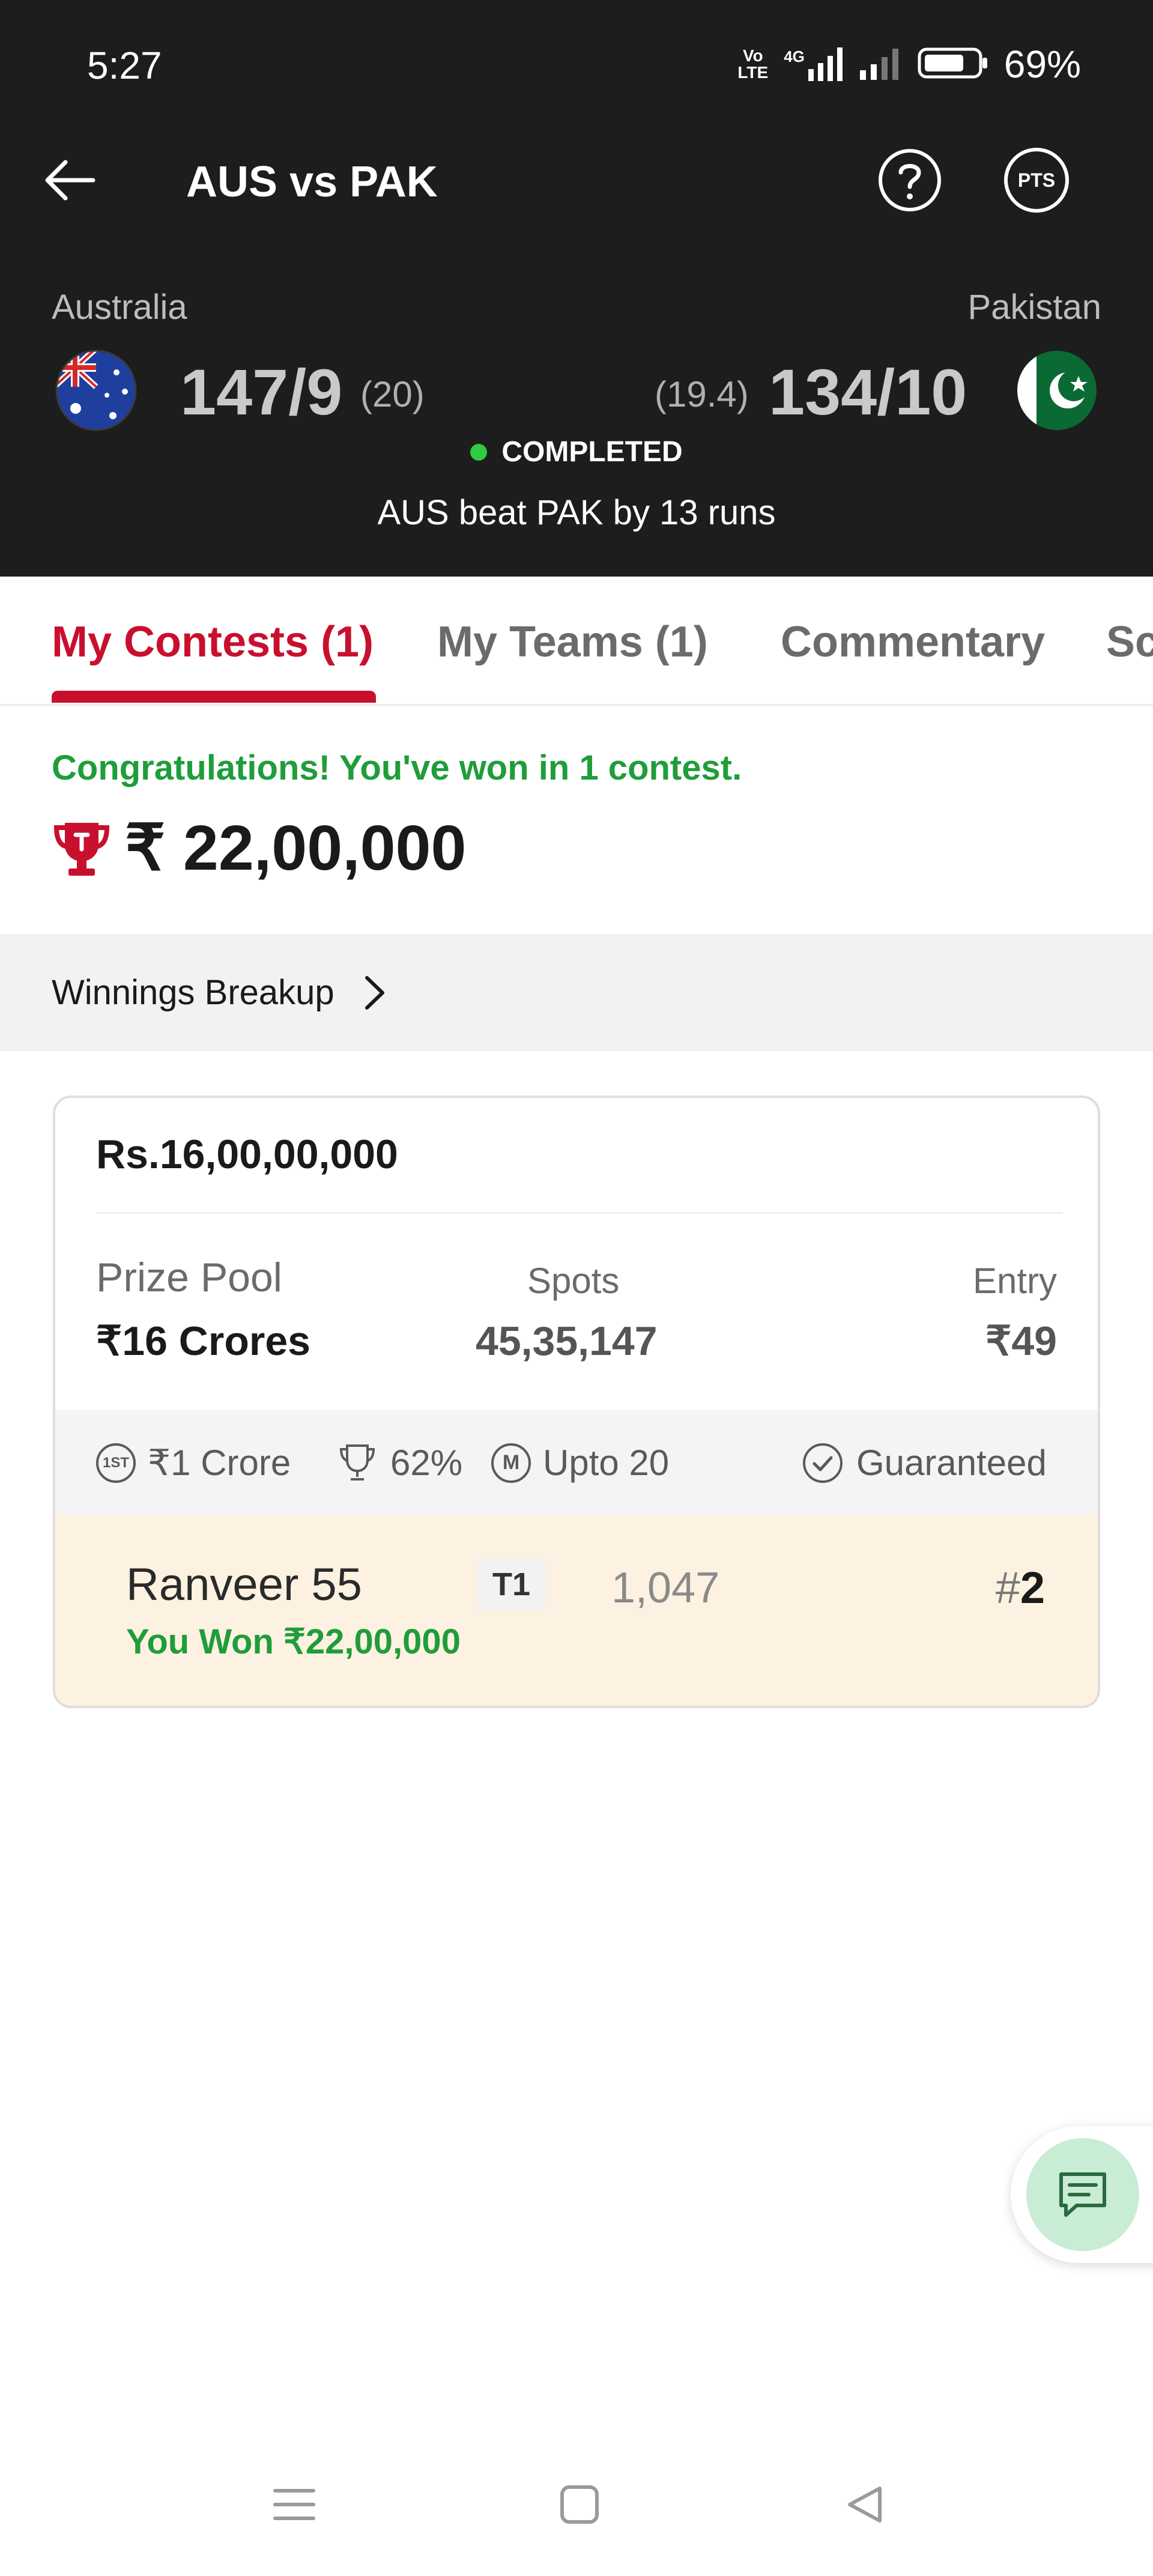  Describe the element at coordinates (576, 992) in the screenshot. I see `winnings-breakup-link: Winnings Breakup` at that location.